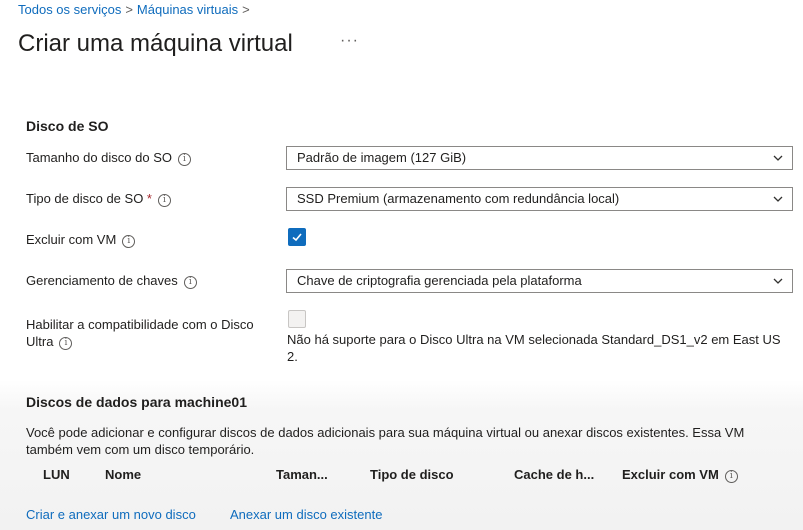  I want to click on column-header-name: Nome, so click(123, 474).